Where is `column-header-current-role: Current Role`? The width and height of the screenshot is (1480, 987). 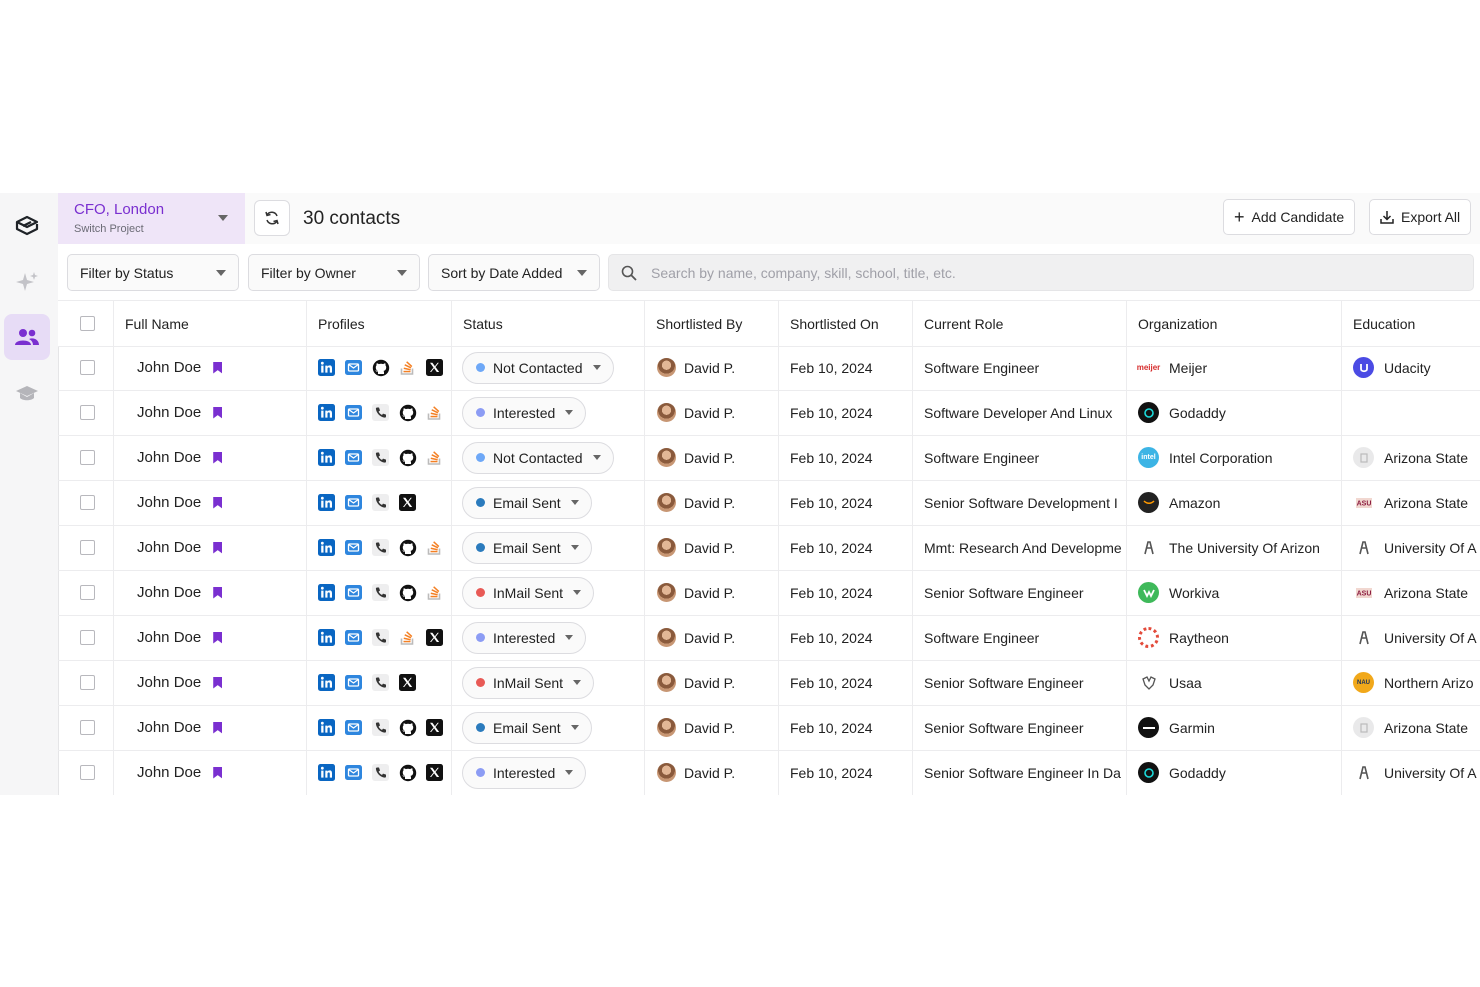
column-header-current-role: Current Role is located at coordinates (1020, 323).